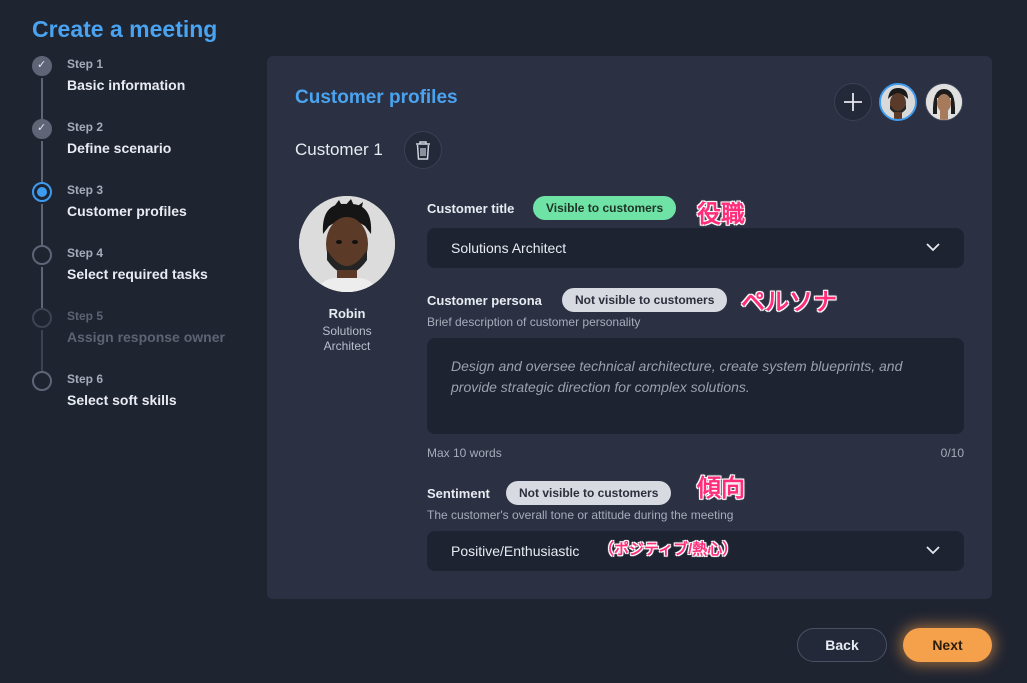 Image resolution: width=1027 pixels, height=683 pixels. What do you see at coordinates (484, 300) in the screenshot?
I see `customer-persona-label: Customer persona` at bounding box center [484, 300].